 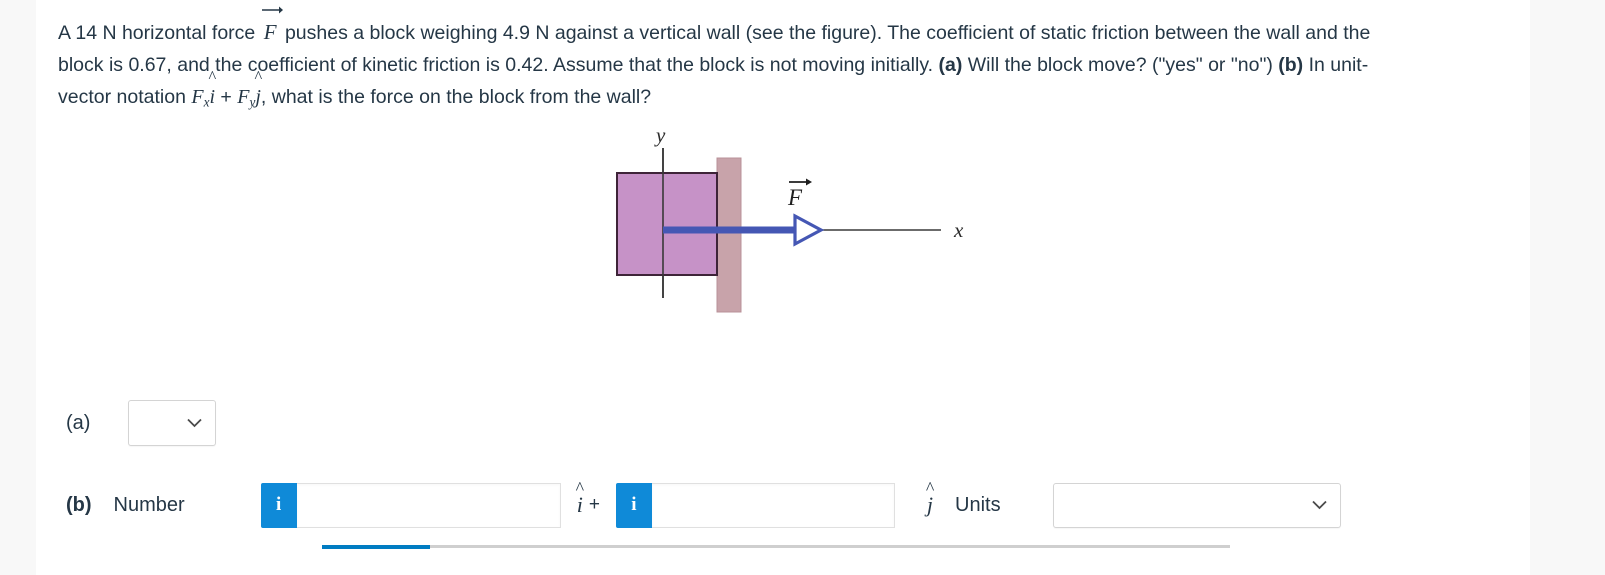 I want to click on j-hat-symbol-2: ^ j, so click(x=930, y=498).